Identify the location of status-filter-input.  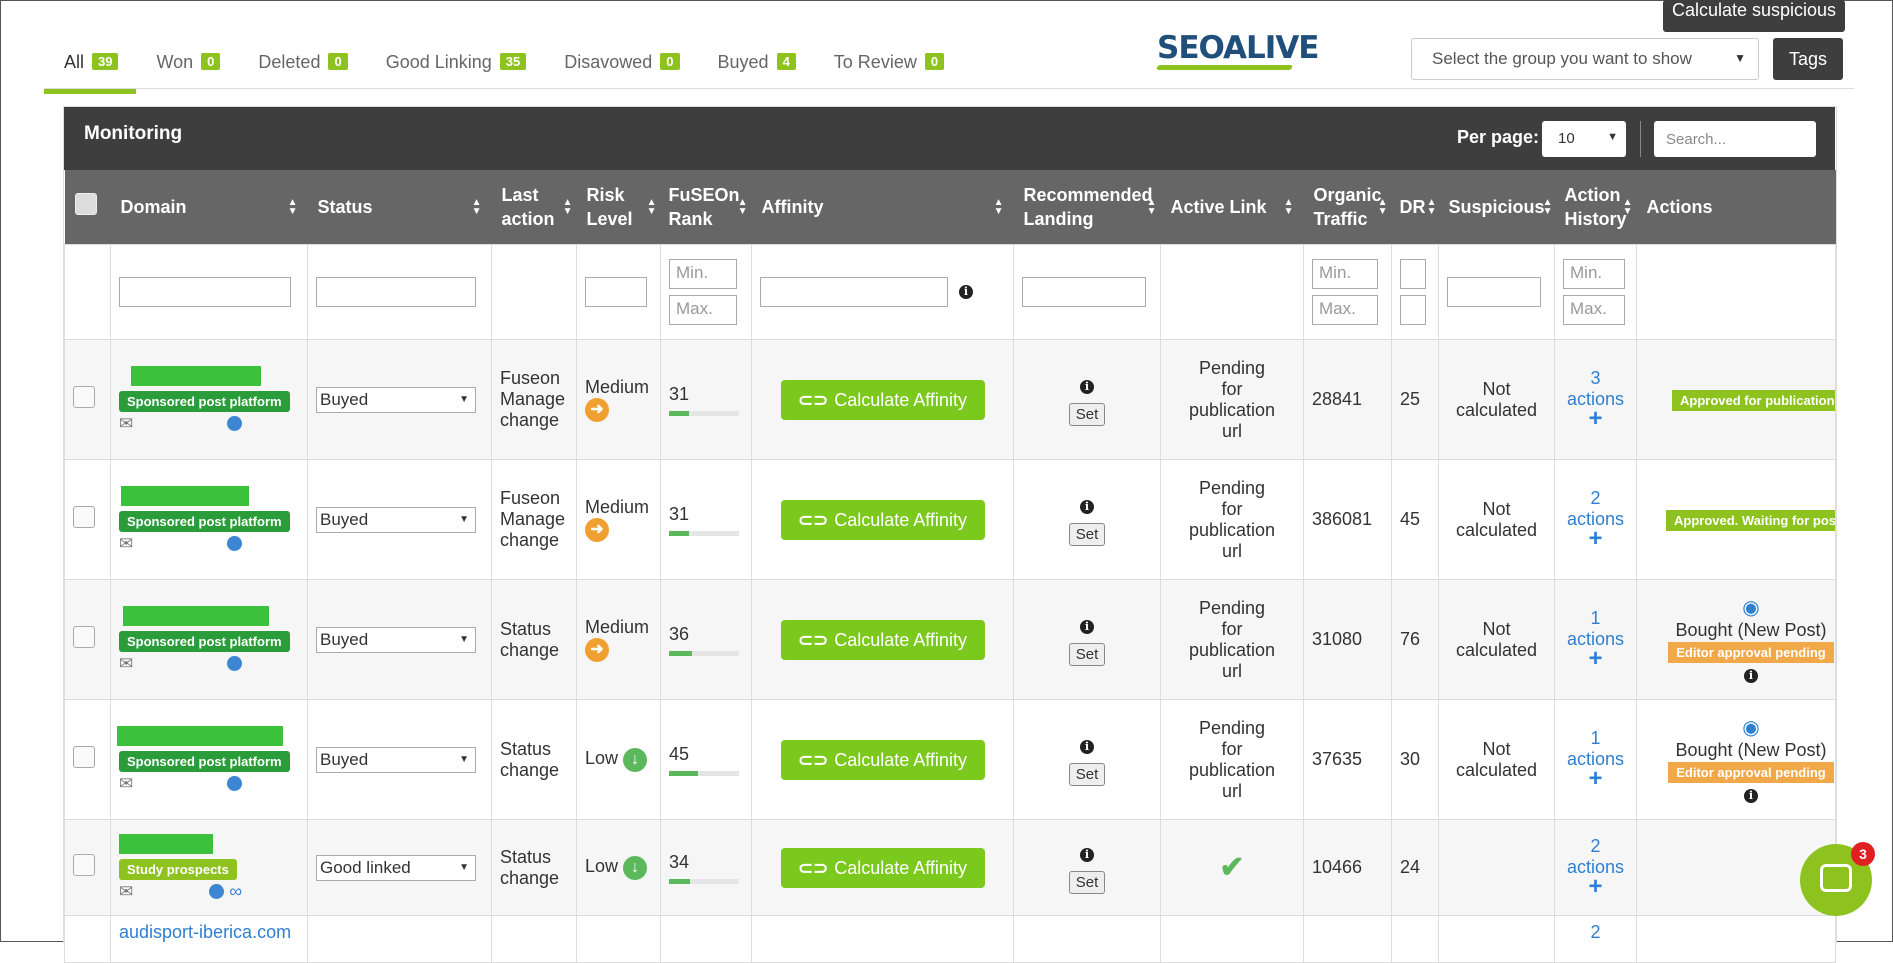
(396, 292).